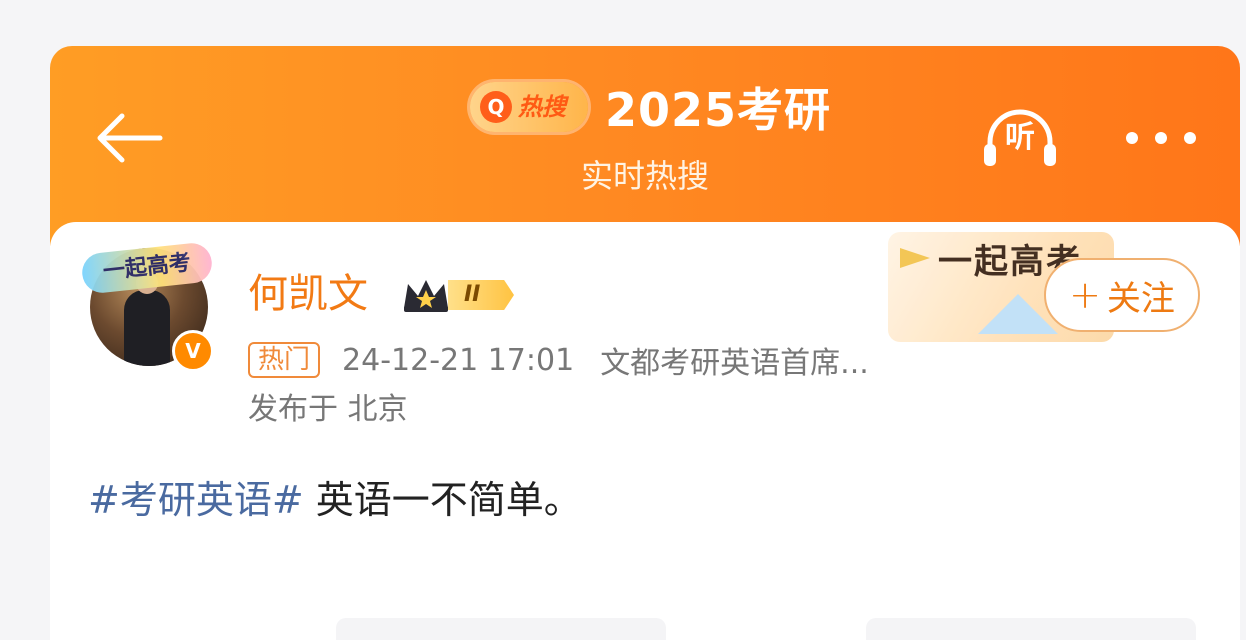 Image resolution: width=1246 pixels, height=640 pixels. Describe the element at coordinates (481, 295) in the screenshot. I see `vip-level-label: II` at that location.